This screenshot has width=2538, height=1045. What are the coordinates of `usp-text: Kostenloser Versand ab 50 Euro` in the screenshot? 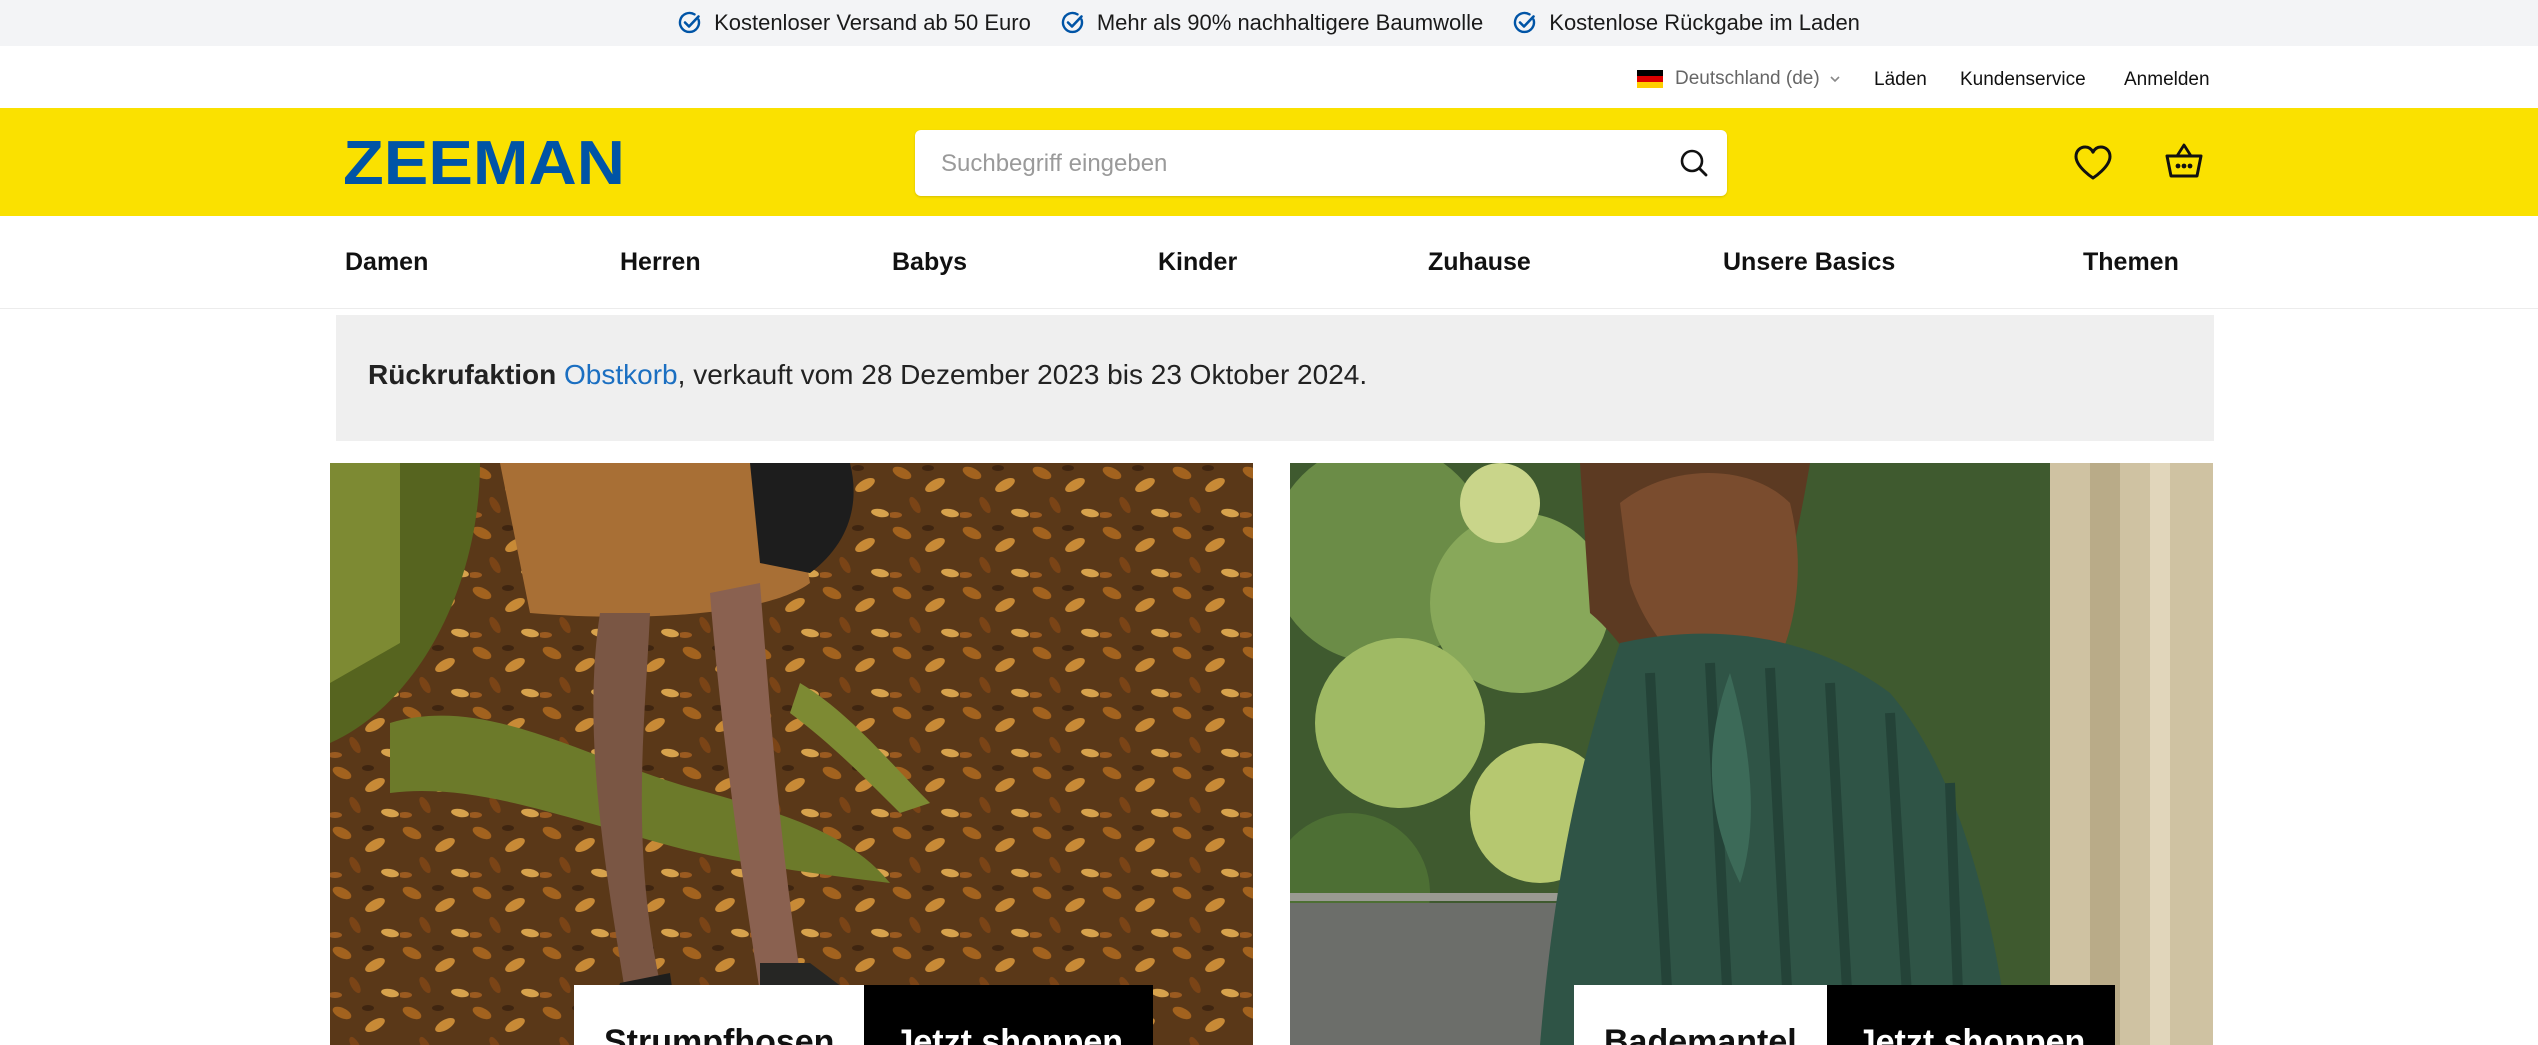 It's located at (872, 22).